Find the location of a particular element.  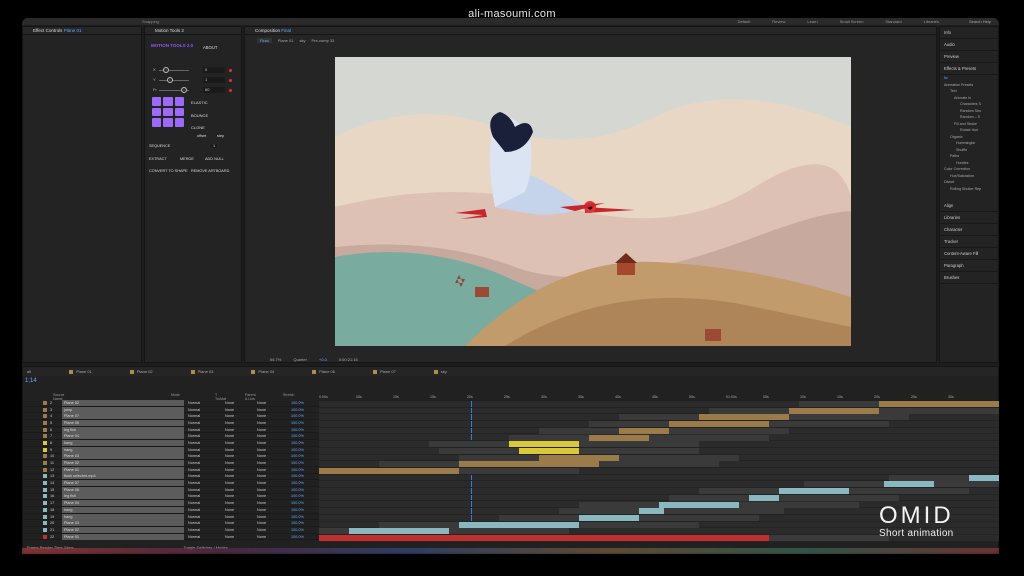

about-button: ABOUT is located at coordinates (210, 47).